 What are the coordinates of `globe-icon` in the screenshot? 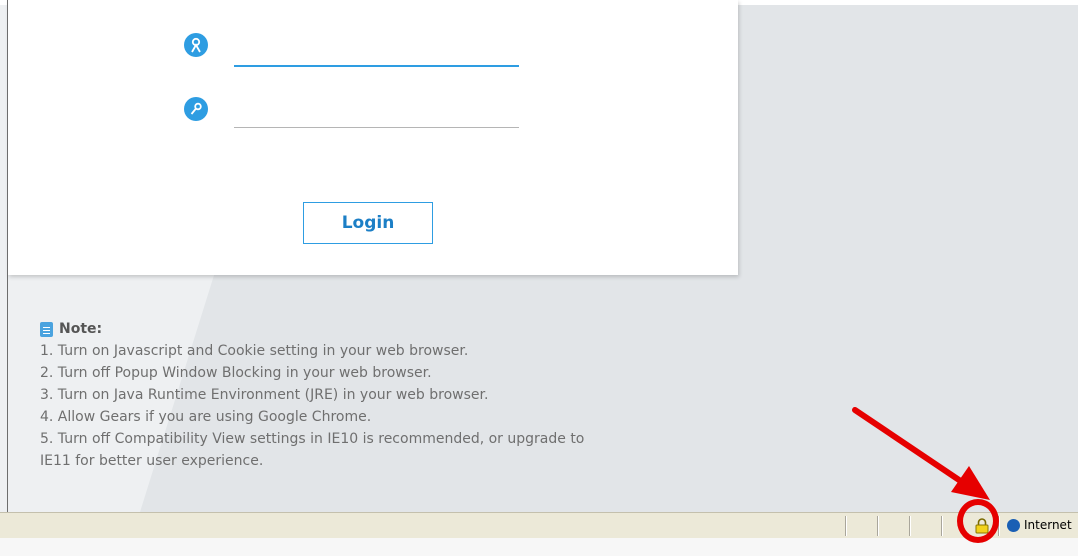 It's located at (1013, 525).